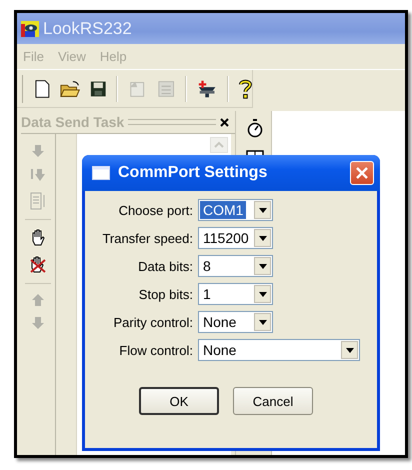 The width and height of the screenshot is (412, 470). I want to click on field-label: Parity control:, so click(152, 322).